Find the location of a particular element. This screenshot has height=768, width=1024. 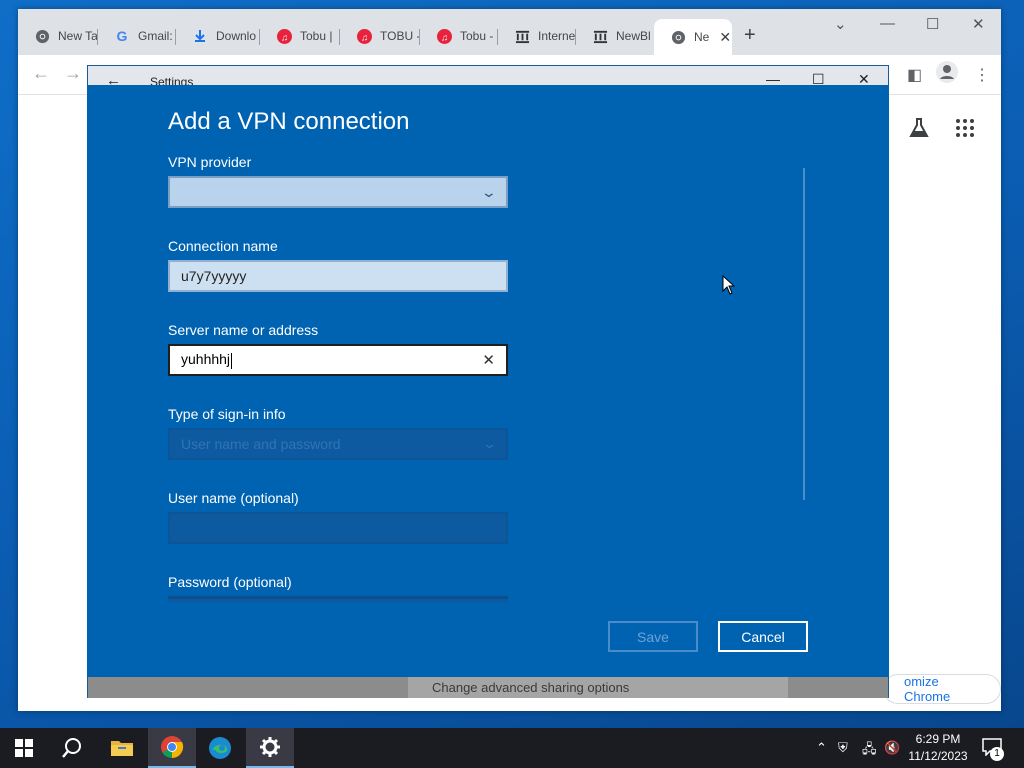

tab-label: New Ta is located at coordinates (78, 36).